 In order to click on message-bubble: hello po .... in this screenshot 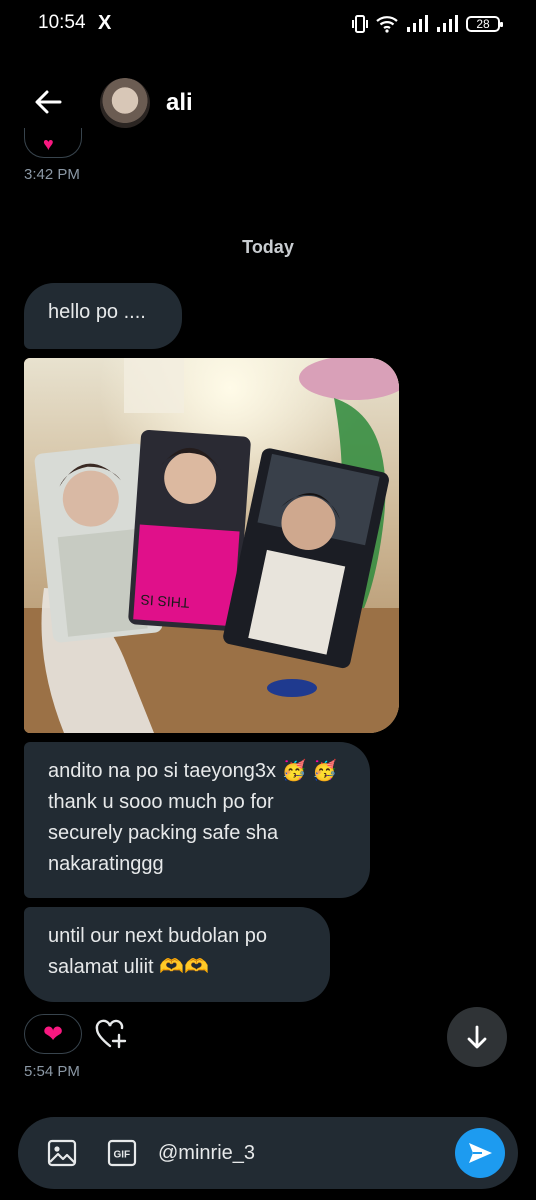, I will do `click(103, 316)`.